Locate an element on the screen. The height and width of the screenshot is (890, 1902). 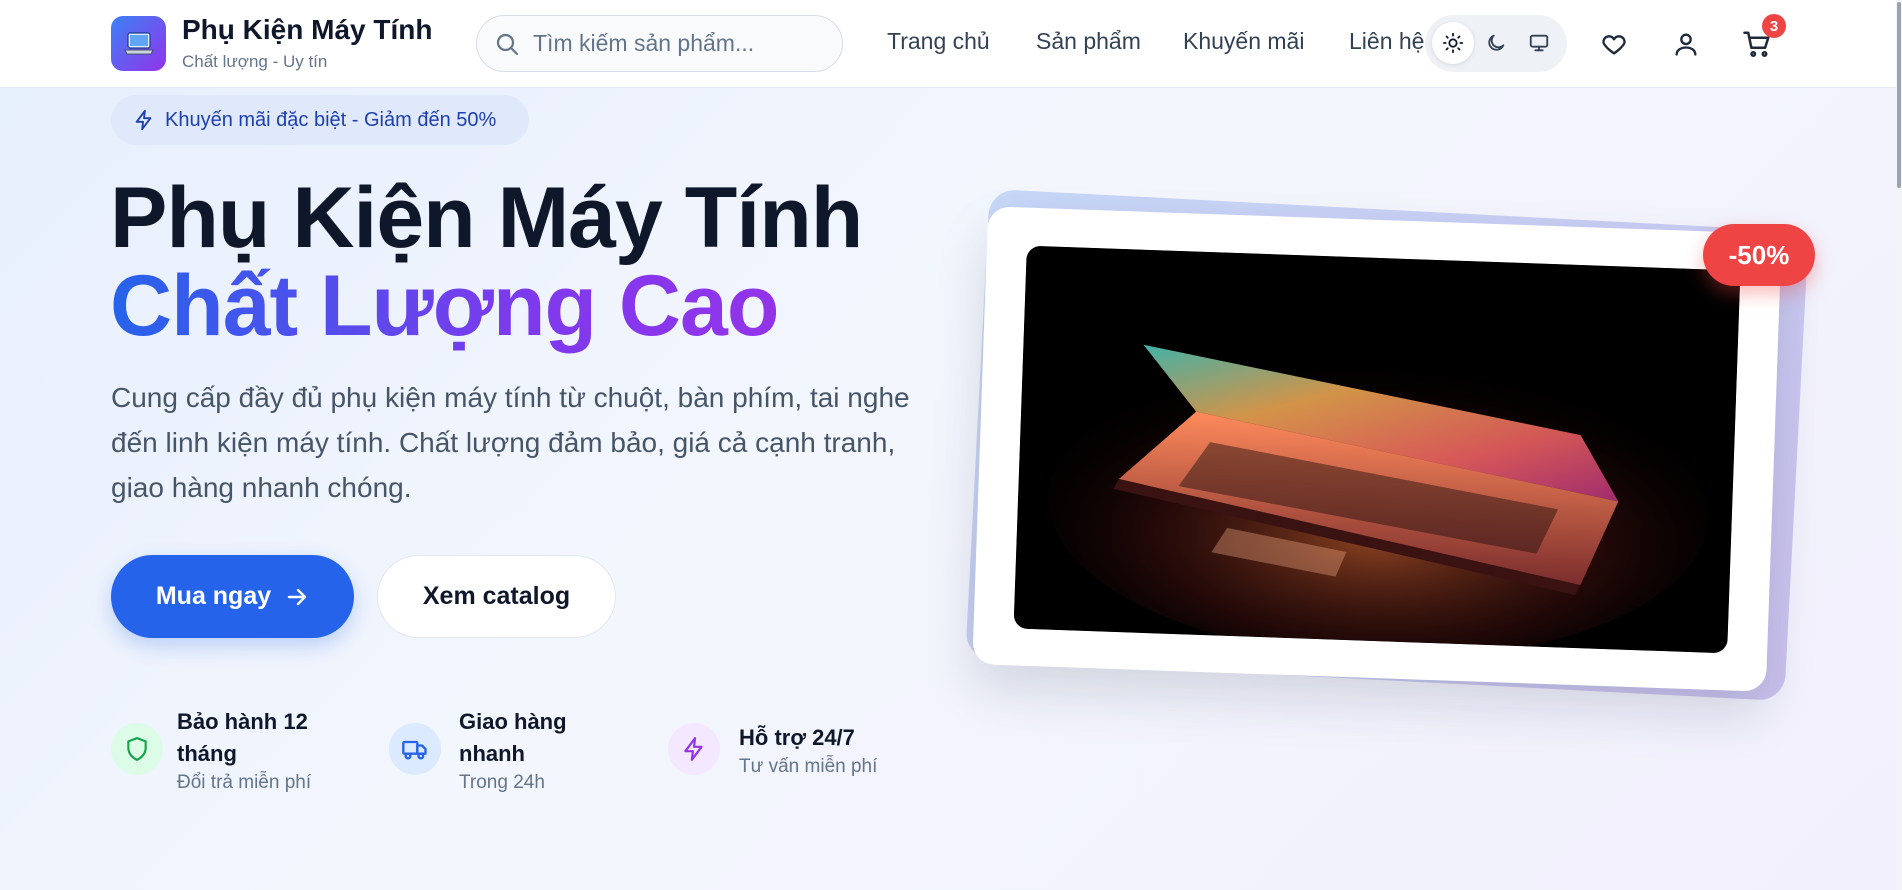
sun-icon is located at coordinates (1453, 43).